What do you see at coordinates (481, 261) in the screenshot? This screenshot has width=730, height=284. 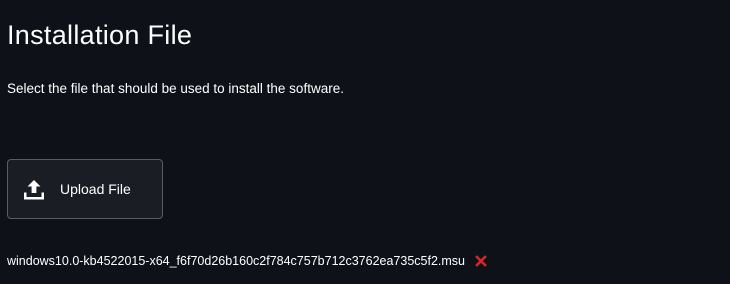 I see `close-icon` at bounding box center [481, 261].